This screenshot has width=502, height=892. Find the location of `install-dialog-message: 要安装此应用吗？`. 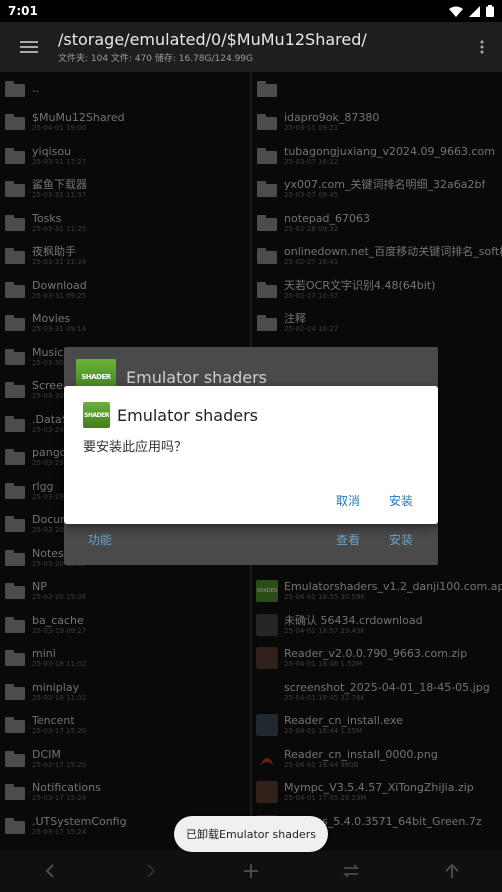

install-dialog-message: 要安装此应用吗？ is located at coordinates (135, 447).